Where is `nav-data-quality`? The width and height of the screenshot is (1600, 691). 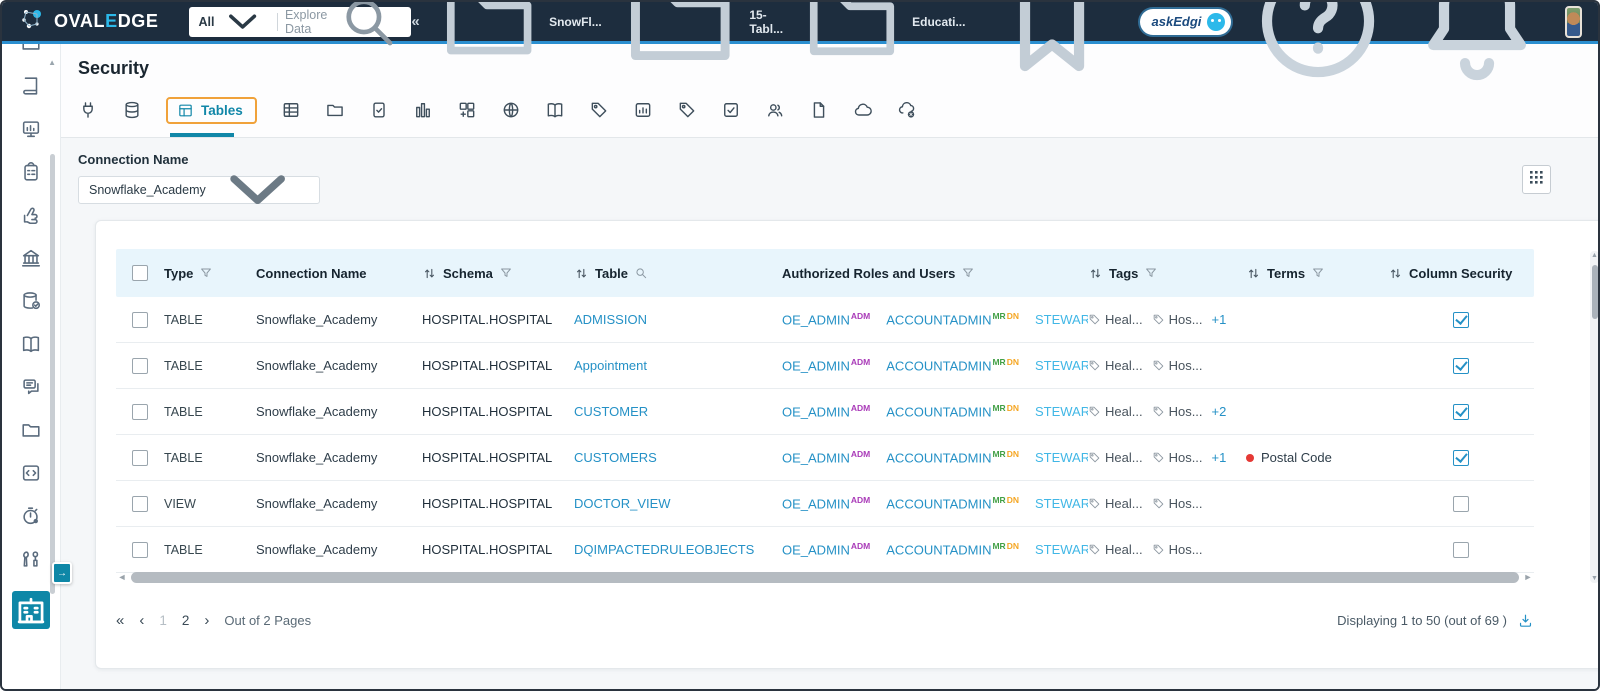 nav-data-quality is located at coordinates (31, 301).